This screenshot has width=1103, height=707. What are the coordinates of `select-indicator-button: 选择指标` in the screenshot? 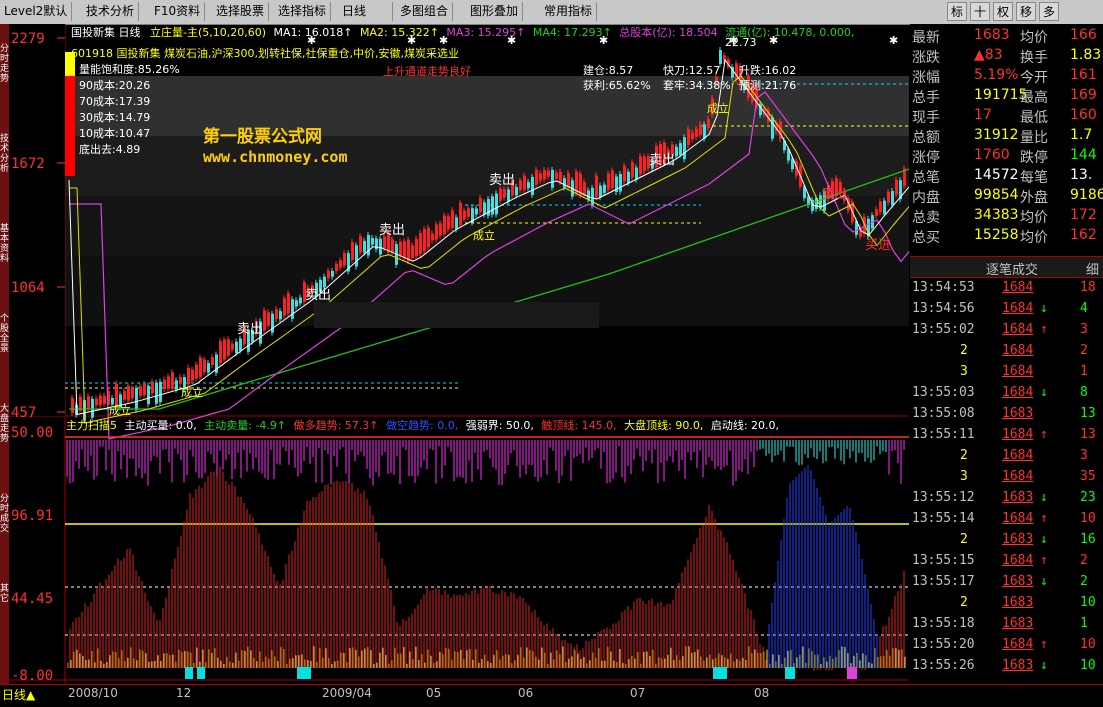 It's located at (303, 11).